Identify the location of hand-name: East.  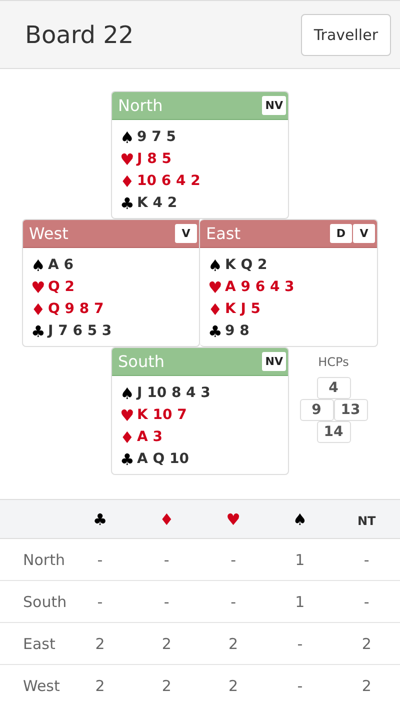
(223, 233).